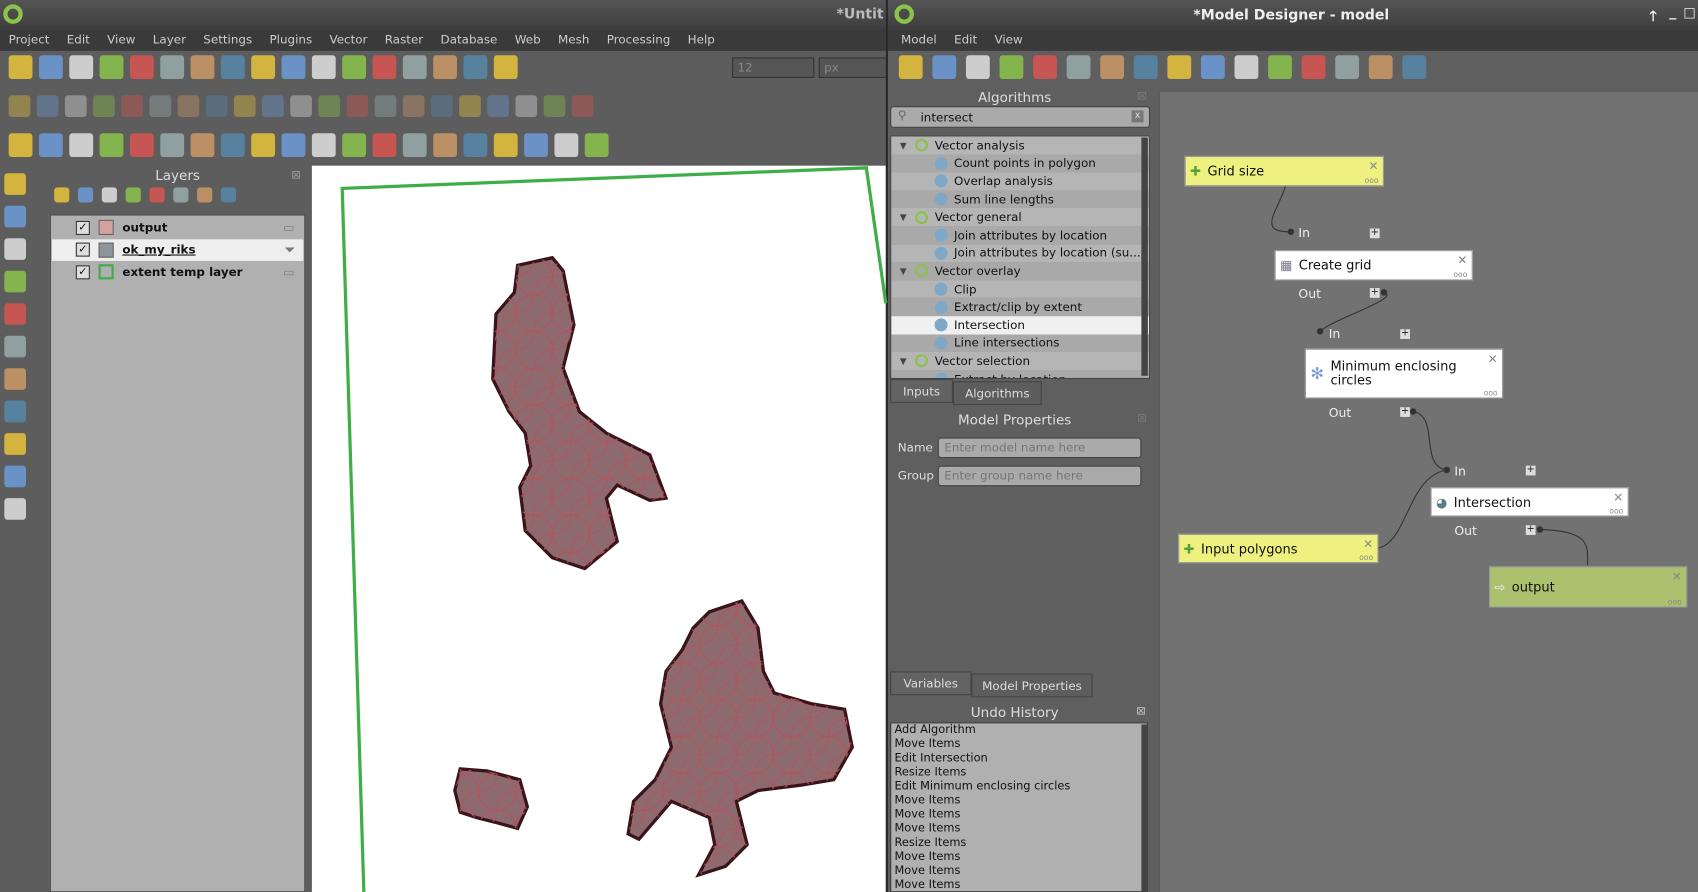 This screenshot has height=892, width=1698. What do you see at coordinates (1441, 502) in the screenshot?
I see `intersection-icon: ◕` at bounding box center [1441, 502].